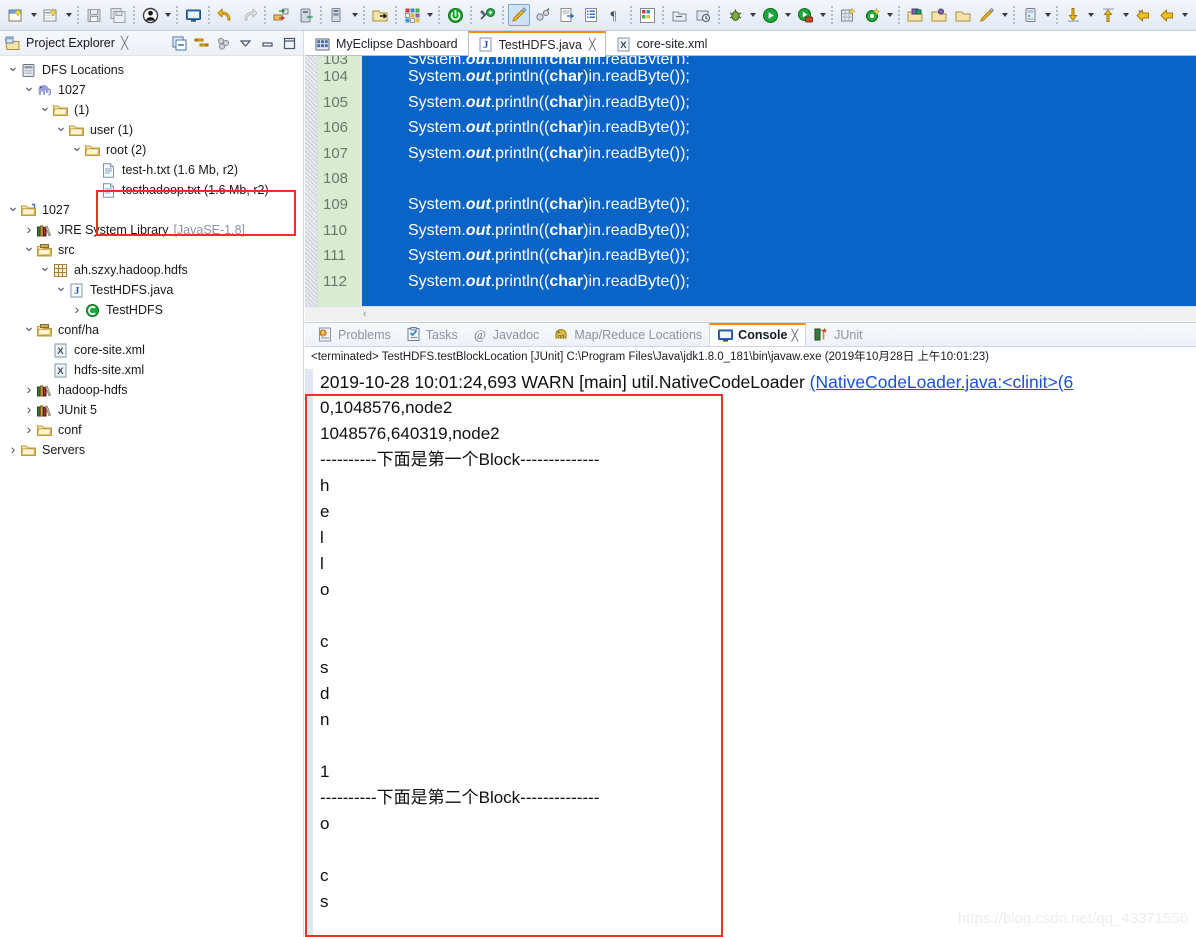 The height and width of the screenshot is (937, 1196). I want to click on tree-item: ah.szxy.hadoop.hdfs, so click(151, 270).